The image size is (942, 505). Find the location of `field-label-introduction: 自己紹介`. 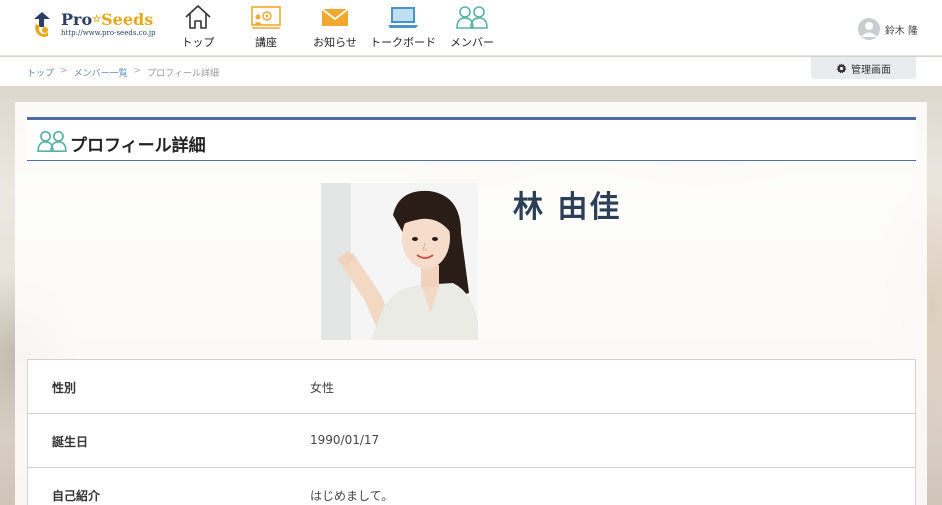

field-label-introduction: 自己紹介 is located at coordinates (76, 496).